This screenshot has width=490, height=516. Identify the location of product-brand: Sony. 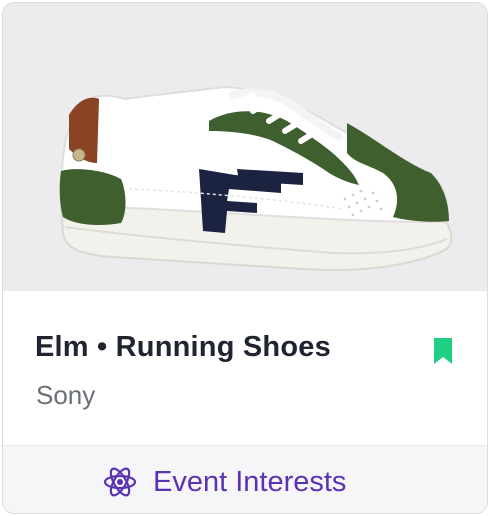
(66, 395).